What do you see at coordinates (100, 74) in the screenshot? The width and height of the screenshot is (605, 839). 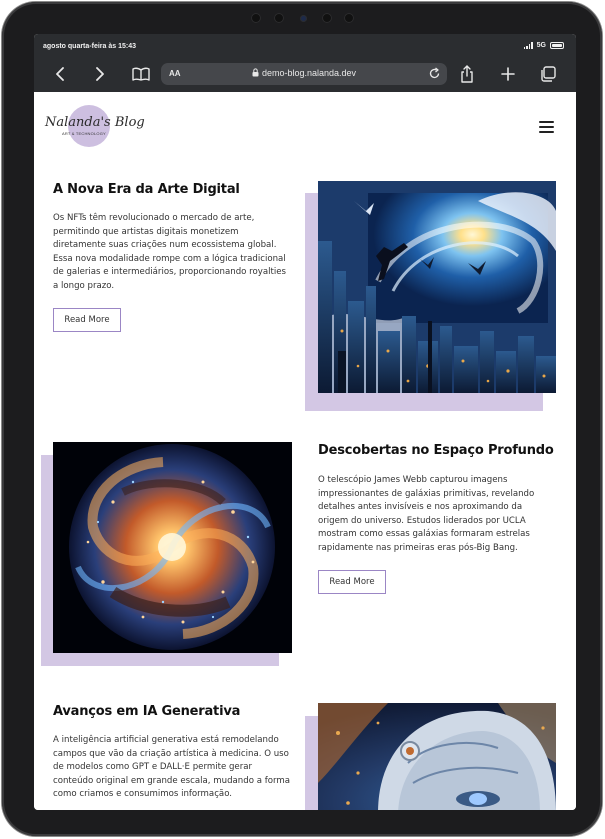 I see `chevron-right-icon` at bounding box center [100, 74].